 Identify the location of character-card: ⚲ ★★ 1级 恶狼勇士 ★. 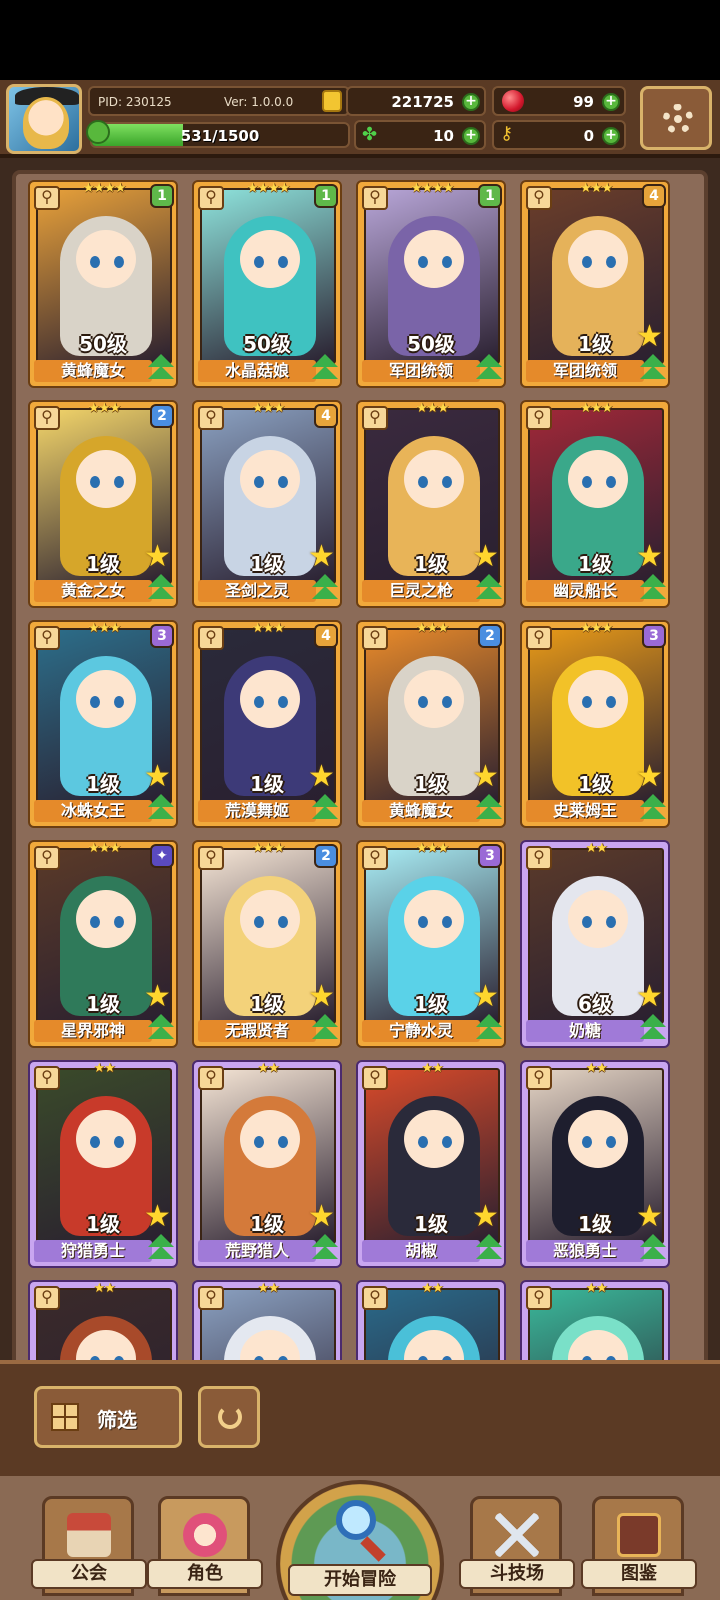
(595, 1164).